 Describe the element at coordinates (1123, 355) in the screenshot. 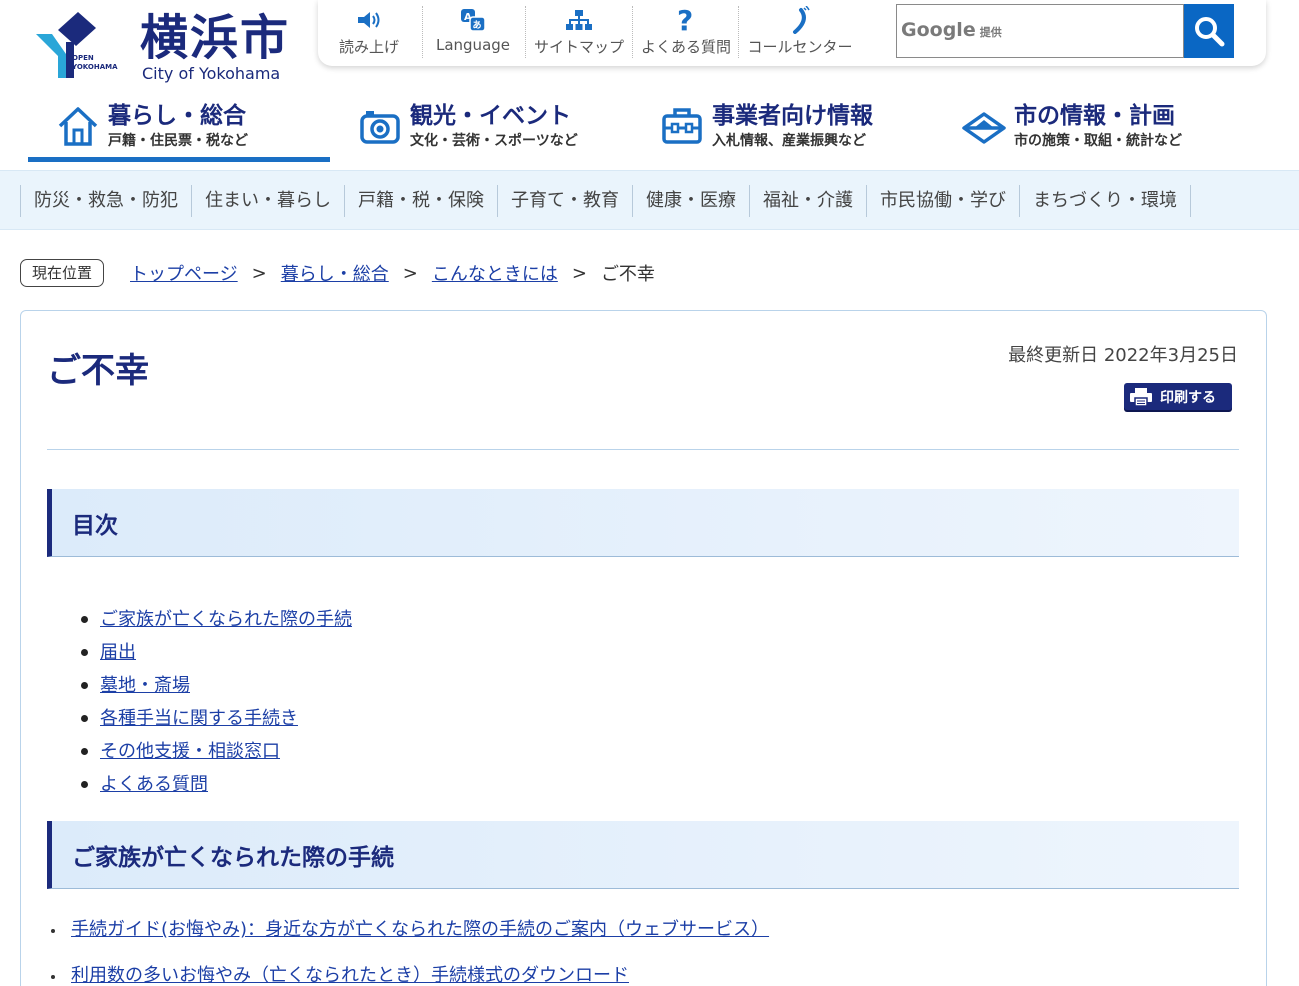

I see `last-updated: 最終更新日 2022年3月25日` at that location.